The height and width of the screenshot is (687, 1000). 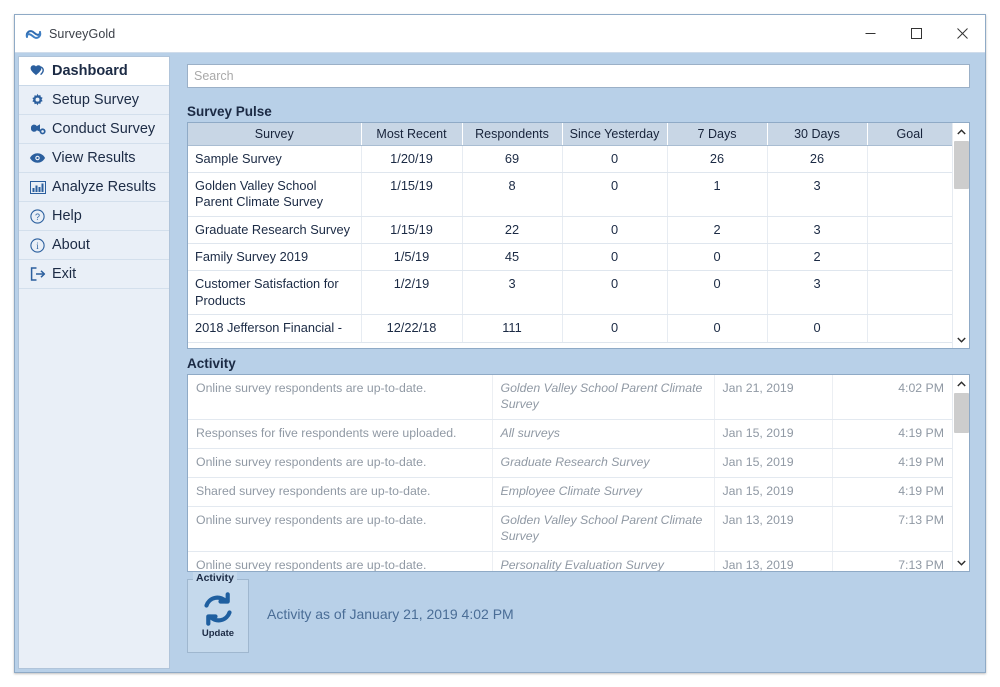 What do you see at coordinates (94, 71) in the screenshot?
I see `sidebar-item-dashboard: Dashboard` at bounding box center [94, 71].